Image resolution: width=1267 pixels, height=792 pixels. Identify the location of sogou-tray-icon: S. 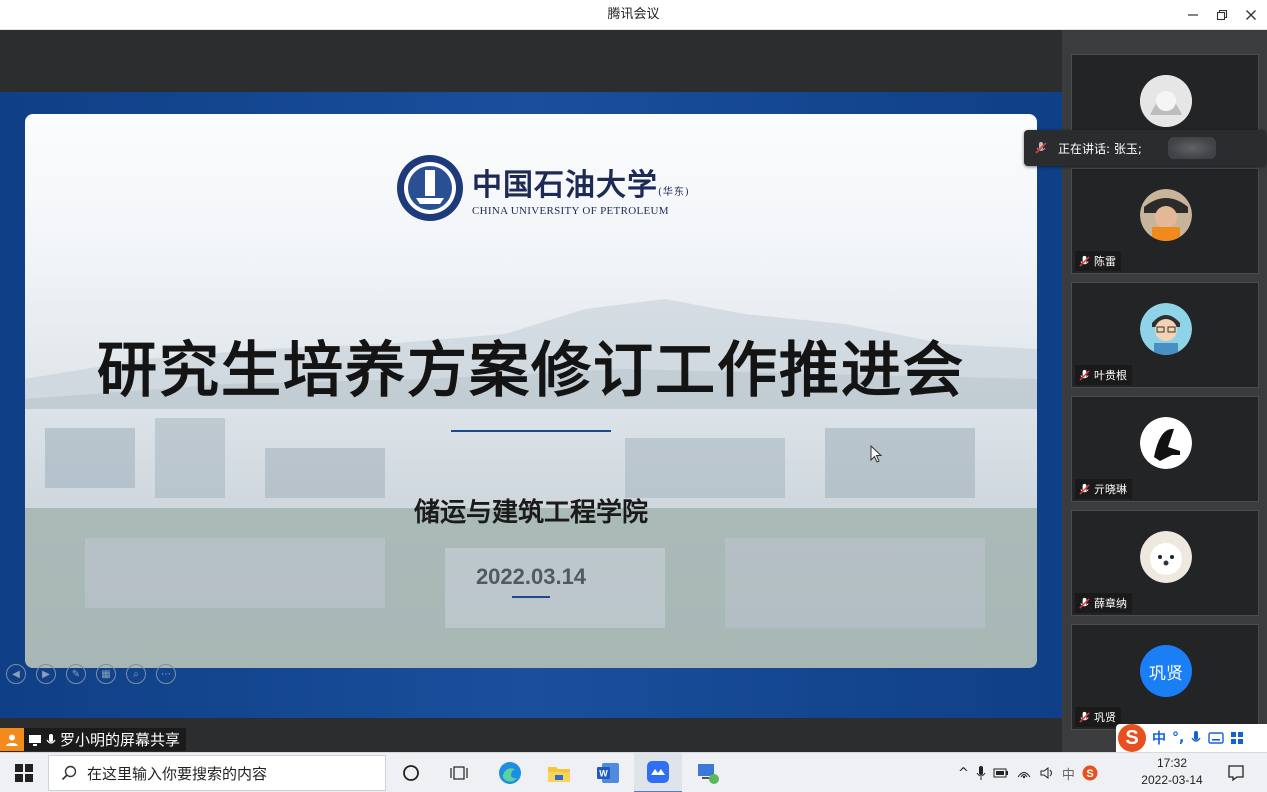
(1090, 773).